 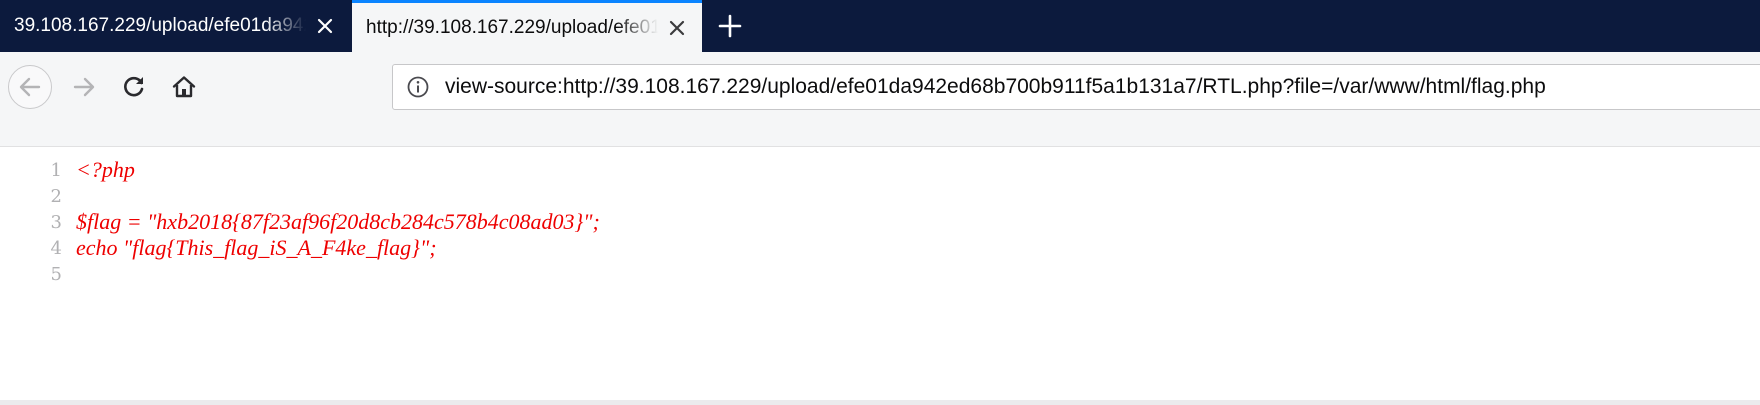 I want to click on source-line: 4 echo "flag{This_flag_iS_A_F4ke_flag}";, so click(x=218, y=248).